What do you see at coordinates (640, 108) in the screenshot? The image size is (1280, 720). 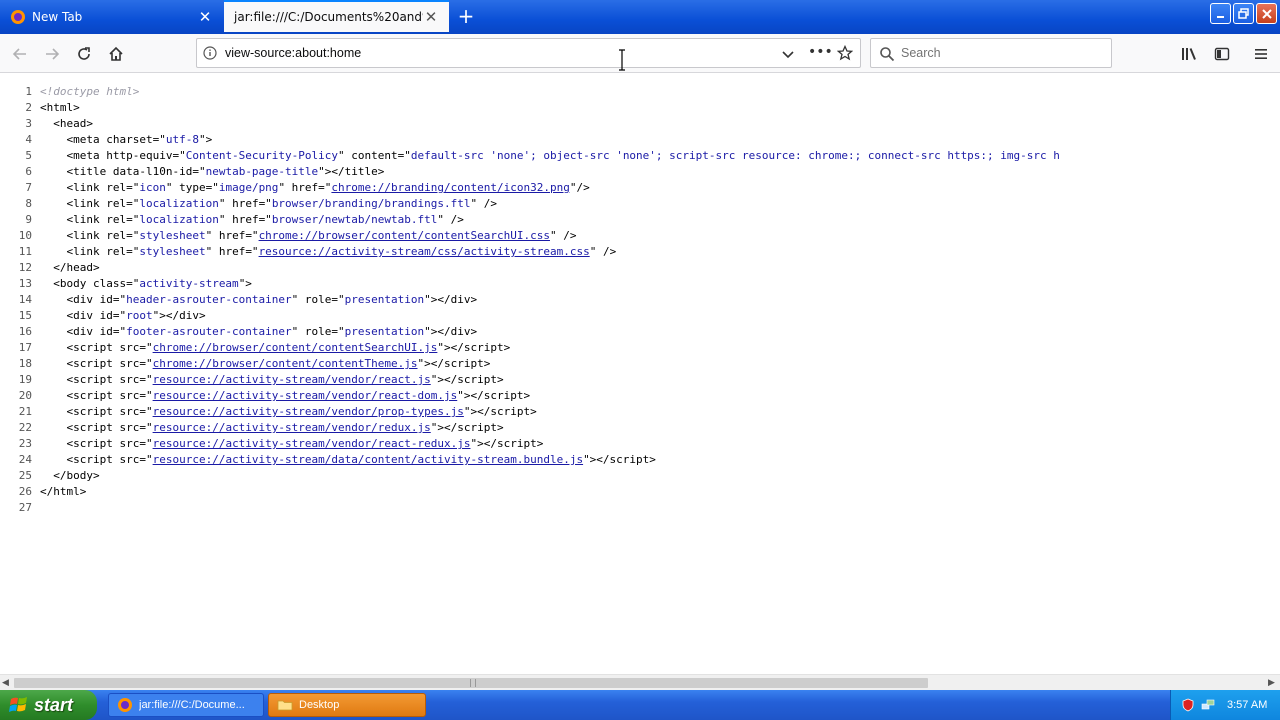 I see `source-line: 2 <html>` at bounding box center [640, 108].